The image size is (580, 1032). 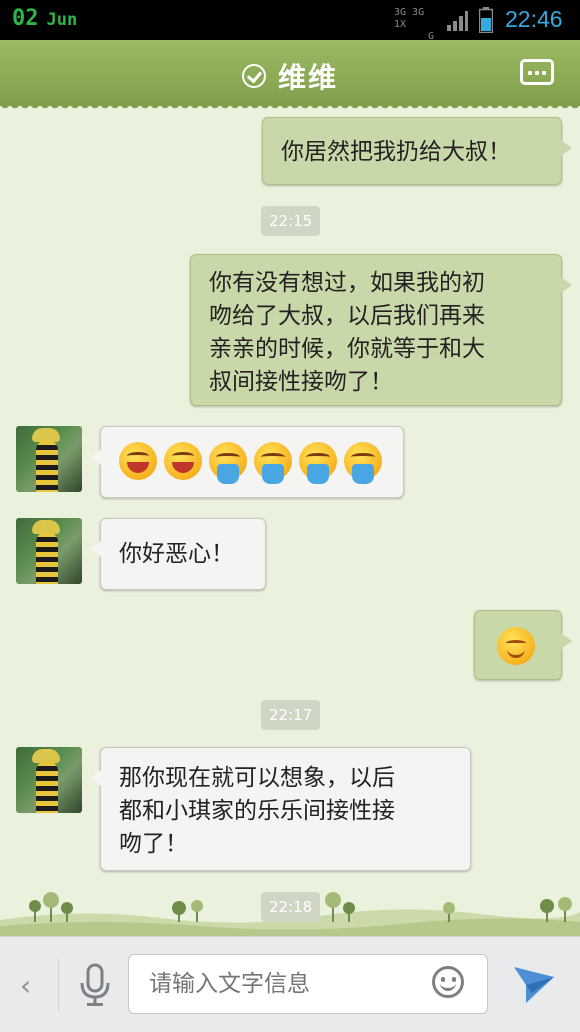 What do you see at coordinates (347, 283) in the screenshot?
I see `message-line: 你有没有想过，如果我的初` at bounding box center [347, 283].